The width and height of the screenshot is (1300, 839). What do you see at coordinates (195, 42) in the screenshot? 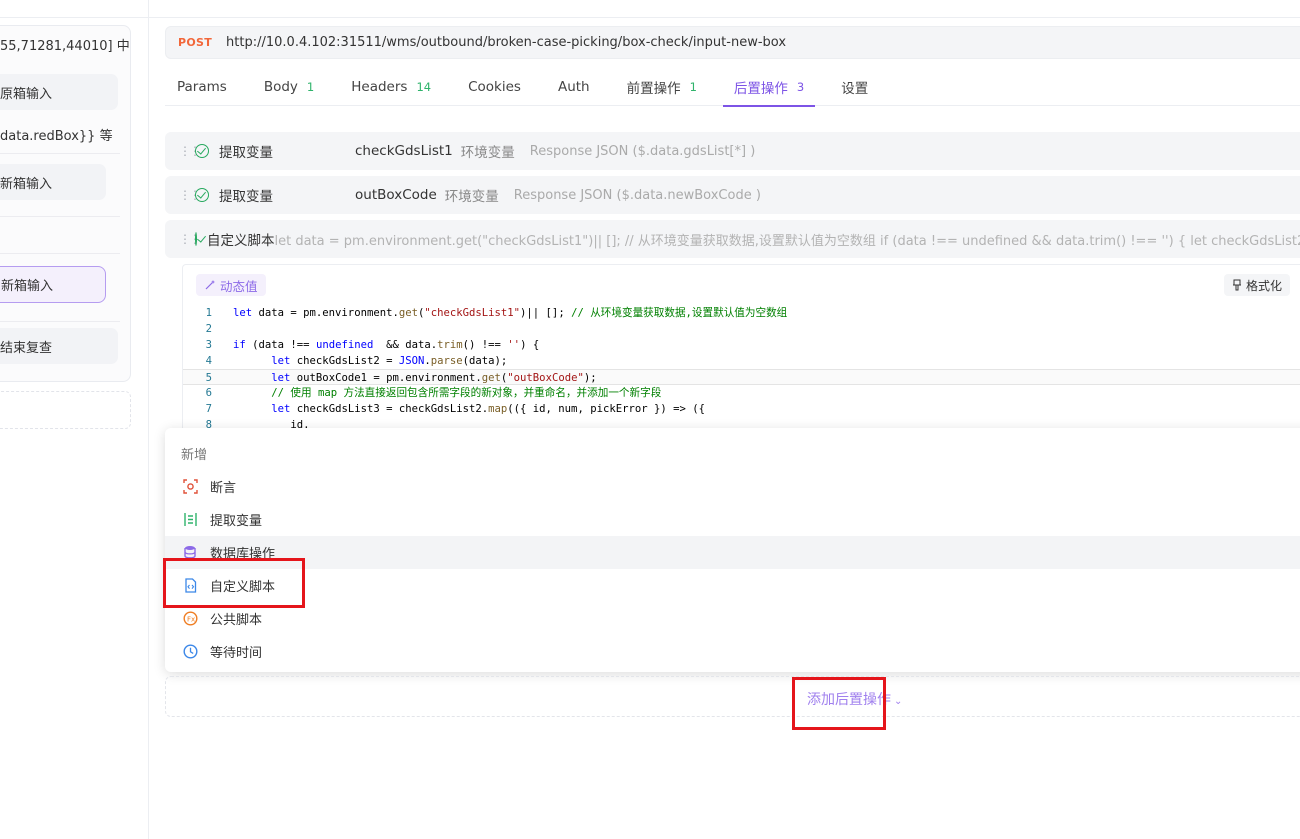
I see `http-method-badge: POST` at bounding box center [195, 42].